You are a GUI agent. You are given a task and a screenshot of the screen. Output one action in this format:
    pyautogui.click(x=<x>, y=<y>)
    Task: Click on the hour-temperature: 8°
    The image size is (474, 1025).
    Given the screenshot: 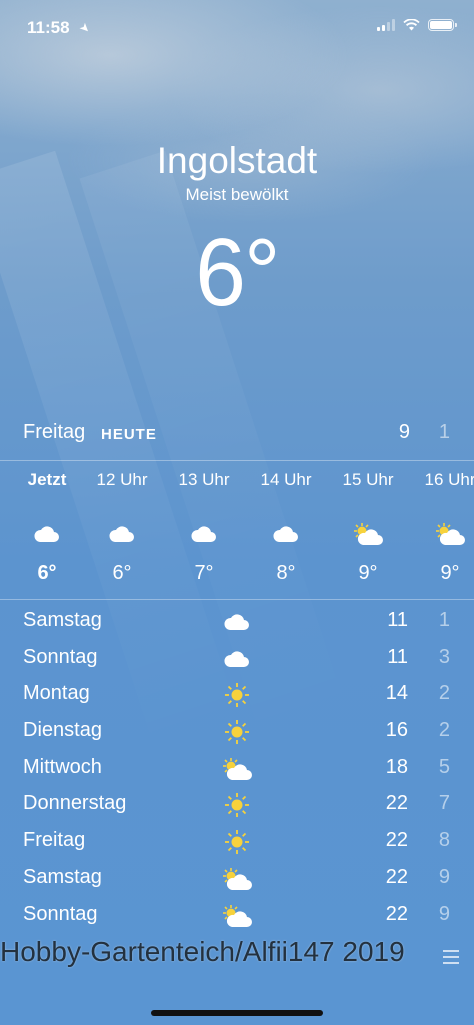 What is the action you would take?
    pyautogui.click(x=286, y=573)
    